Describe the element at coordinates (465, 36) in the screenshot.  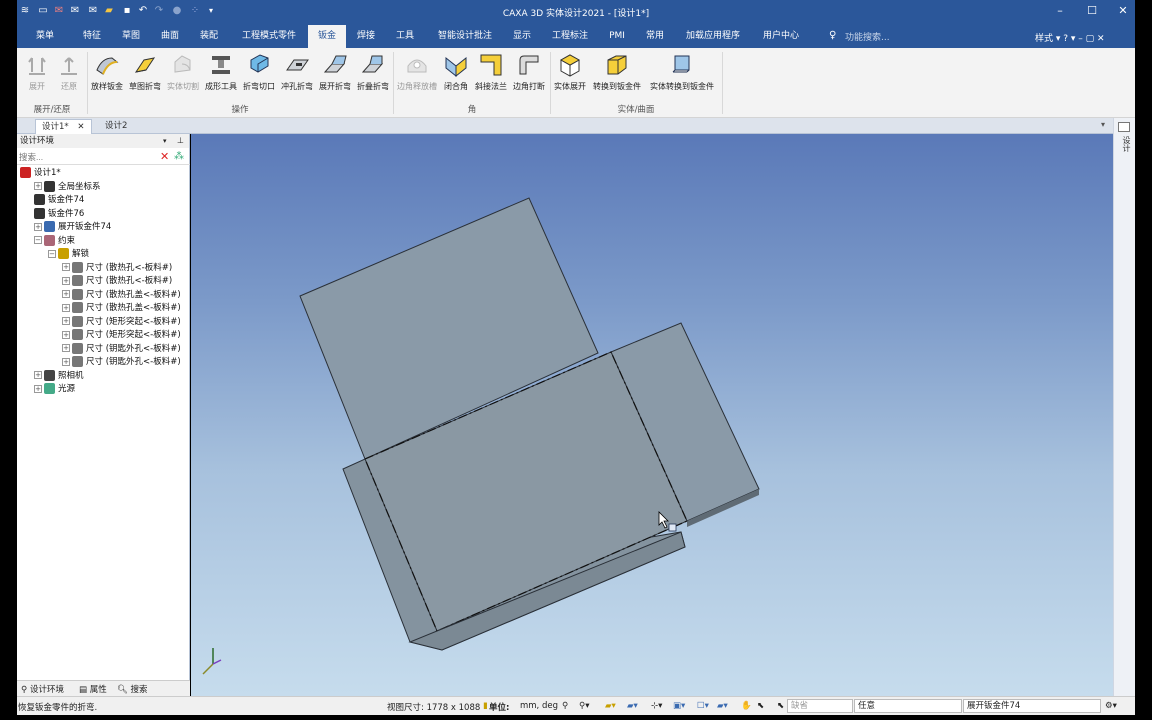
I see `tab-smart-annotation: 智能设计批注` at that location.